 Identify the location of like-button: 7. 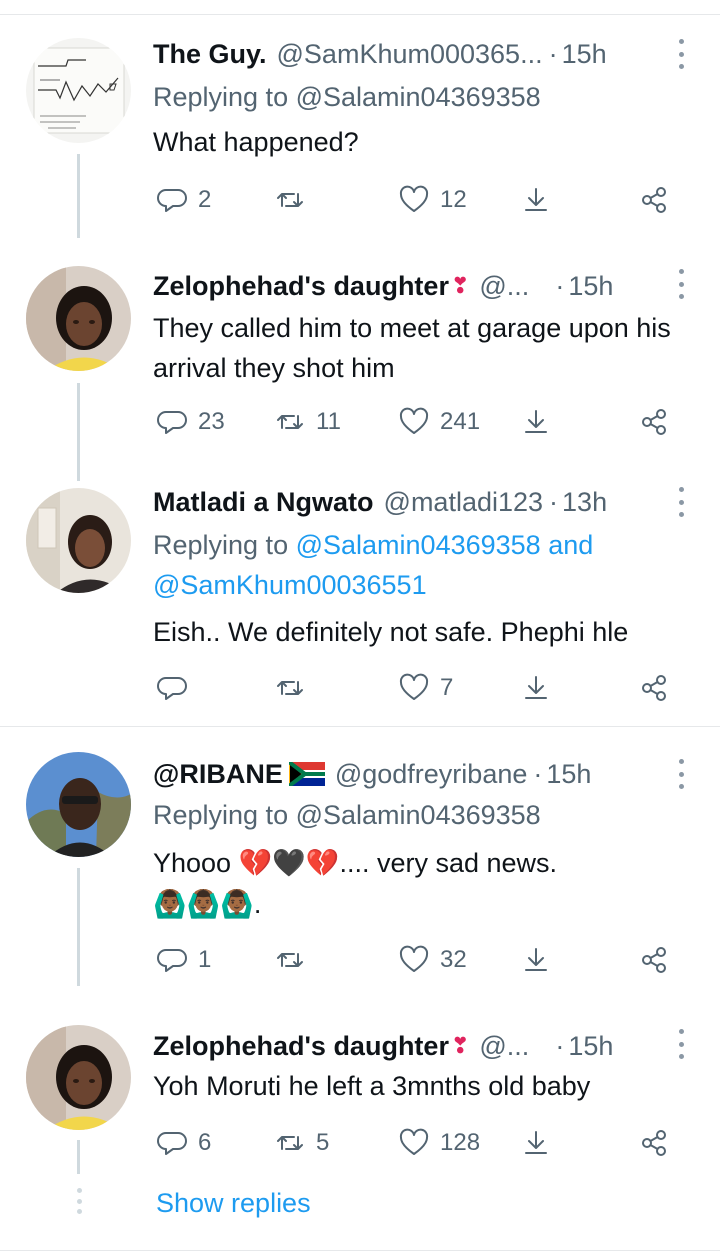
(425, 688).